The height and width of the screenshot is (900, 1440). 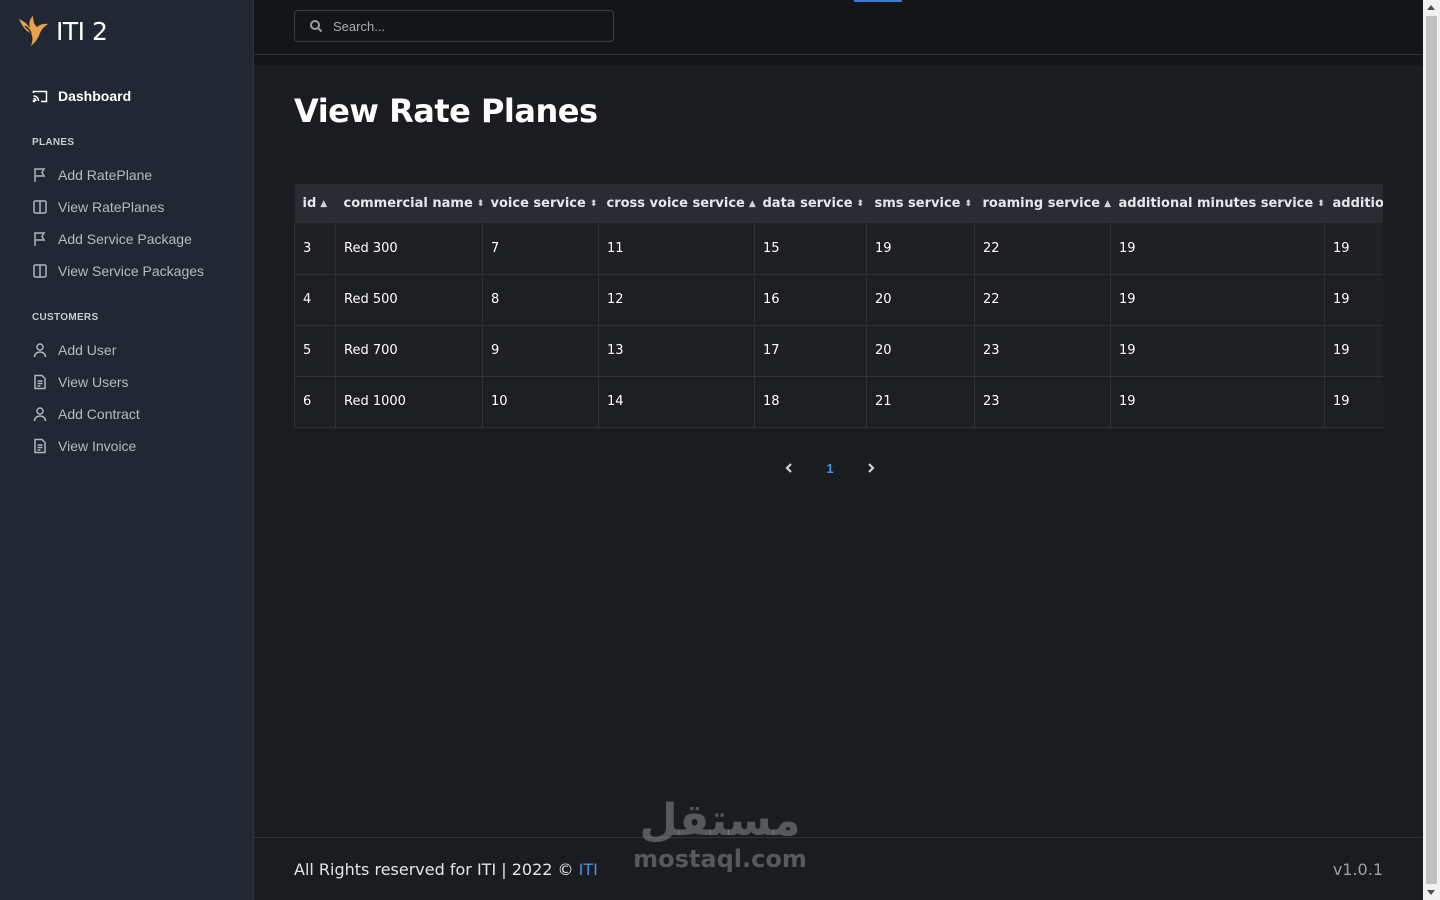 I want to click on table-cell: 5, so click(x=315, y=351).